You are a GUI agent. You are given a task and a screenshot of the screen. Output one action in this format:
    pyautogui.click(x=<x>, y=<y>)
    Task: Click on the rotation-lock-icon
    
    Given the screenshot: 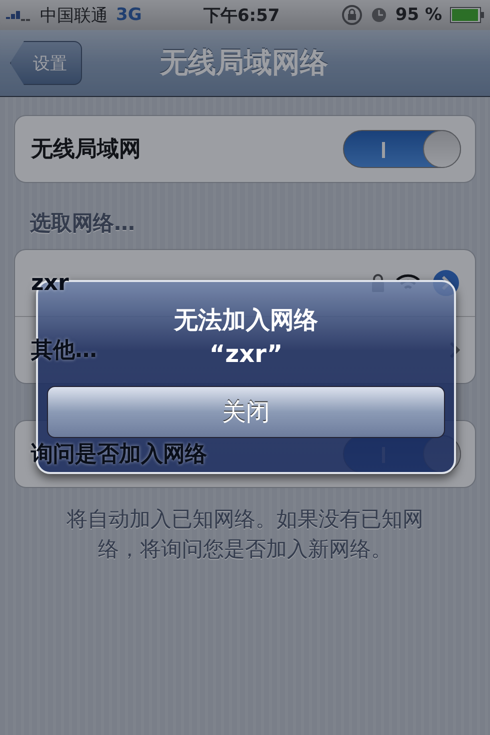 What is the action you would take?
    pyautogui.click(x=352, y=15)
    